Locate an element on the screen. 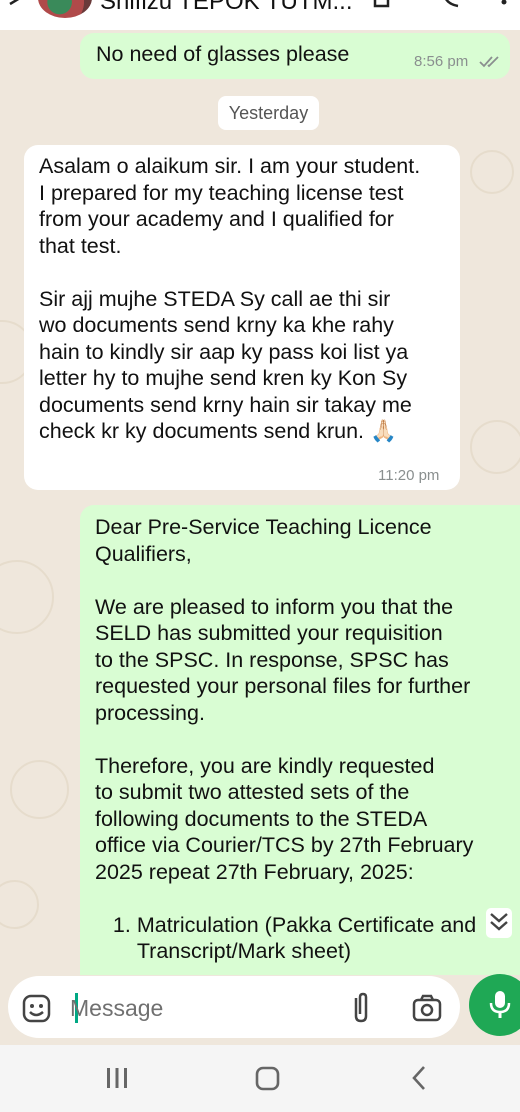 This screenshot has height=1112, width=520. phone-call-icon is located at coordinates (451, 5).